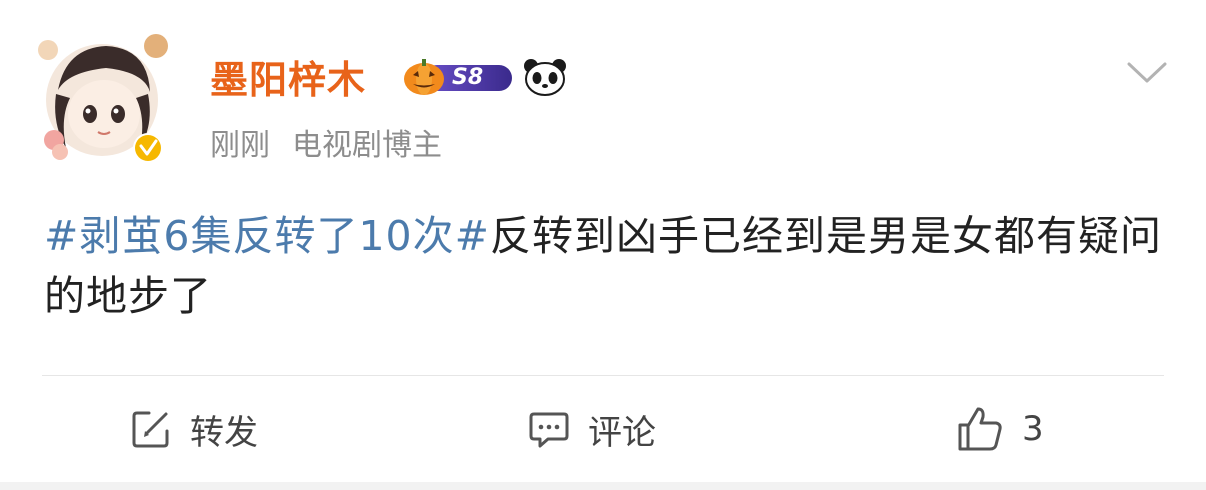  I want to click on repost-label: 转发, so click(224, 432).